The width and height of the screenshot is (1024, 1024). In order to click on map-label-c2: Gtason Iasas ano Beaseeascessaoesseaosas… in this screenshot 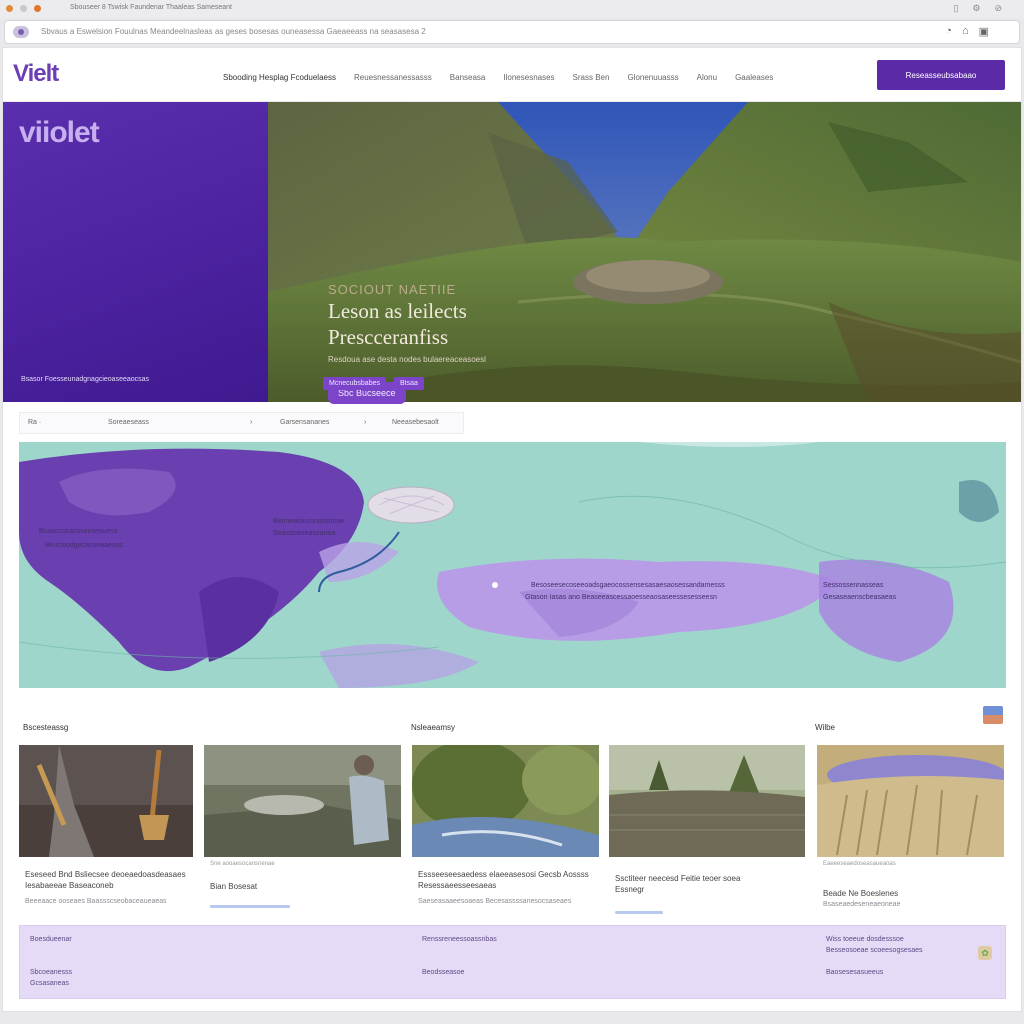, I will do `click(621, 597)`.